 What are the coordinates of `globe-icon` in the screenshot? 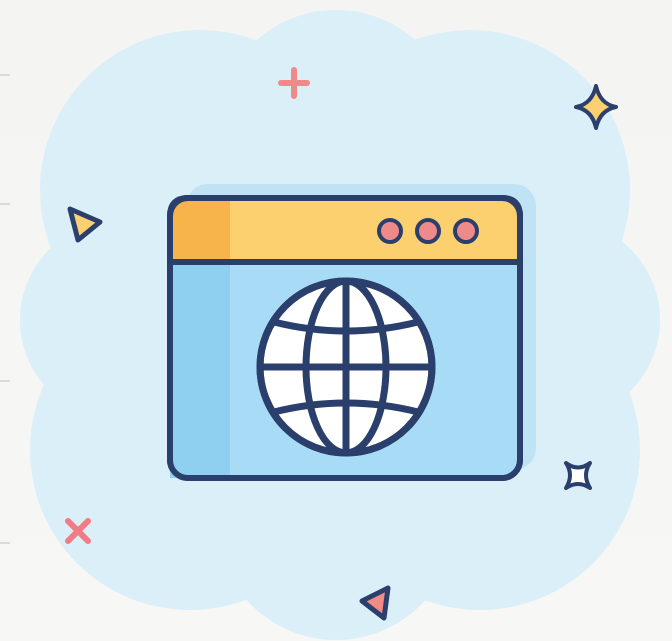 It's located at (346, 367).